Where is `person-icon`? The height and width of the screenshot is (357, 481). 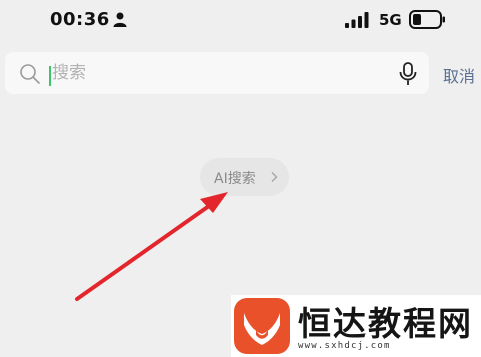
person-icon is located at coordinates (120, 19).